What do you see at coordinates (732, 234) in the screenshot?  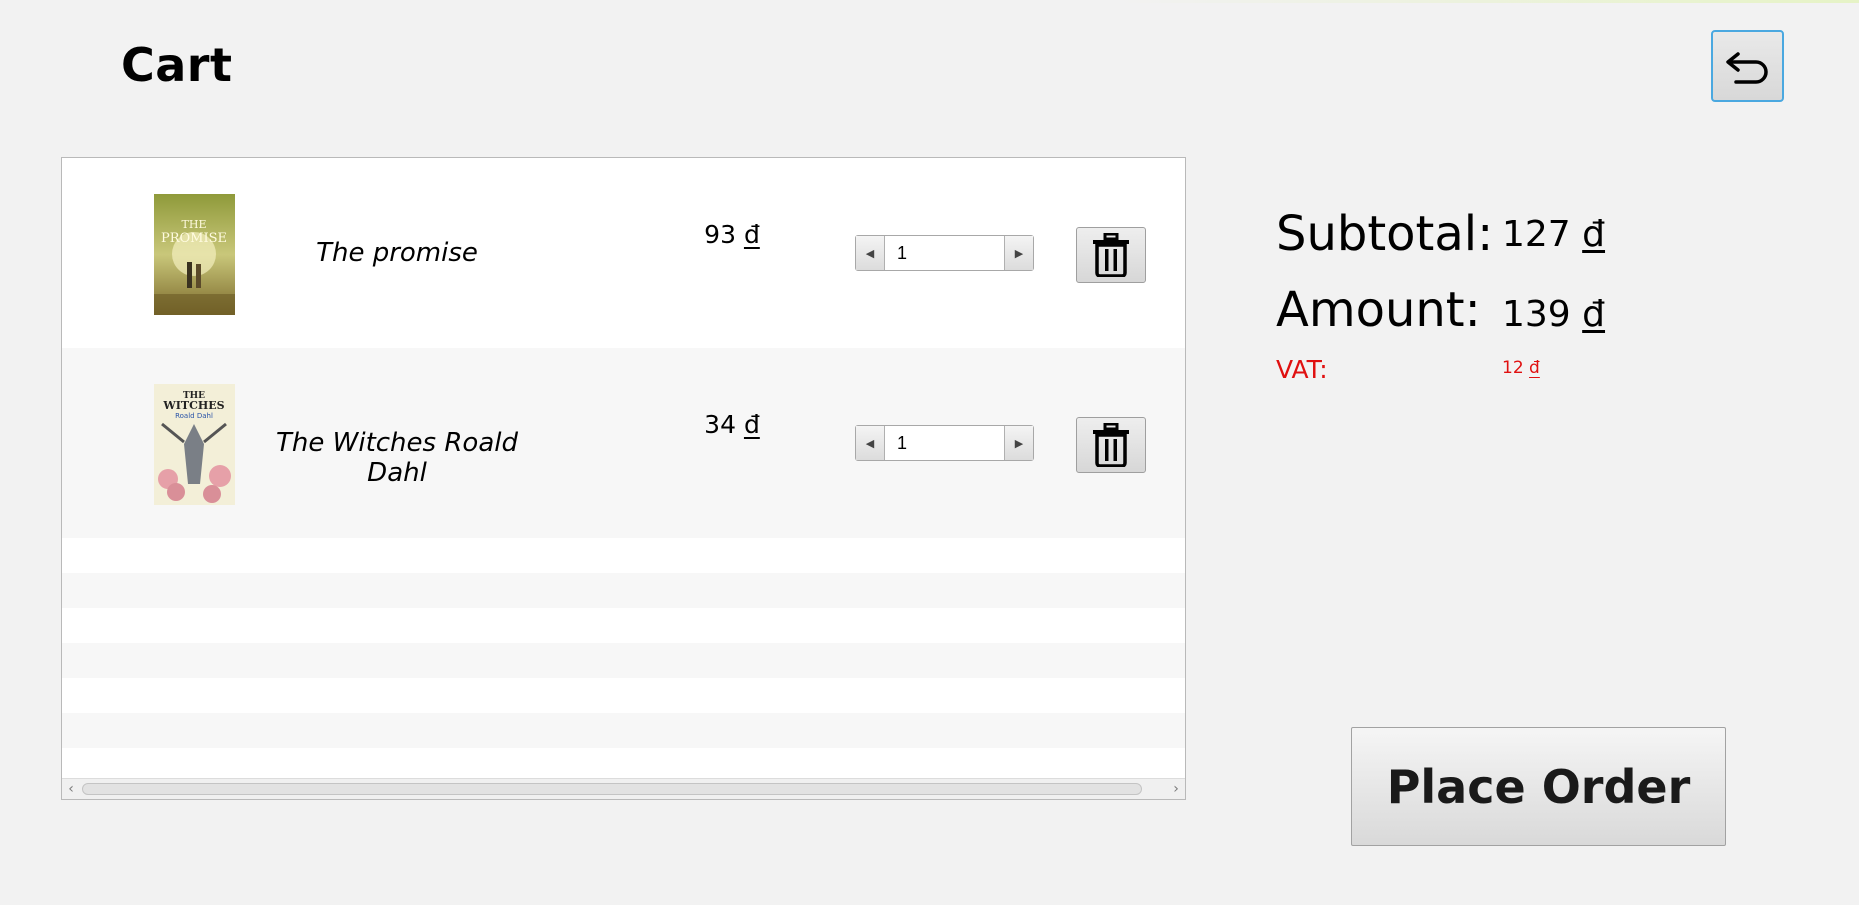 I see `item-price: 93 đ` at bounding box center [732, 234].